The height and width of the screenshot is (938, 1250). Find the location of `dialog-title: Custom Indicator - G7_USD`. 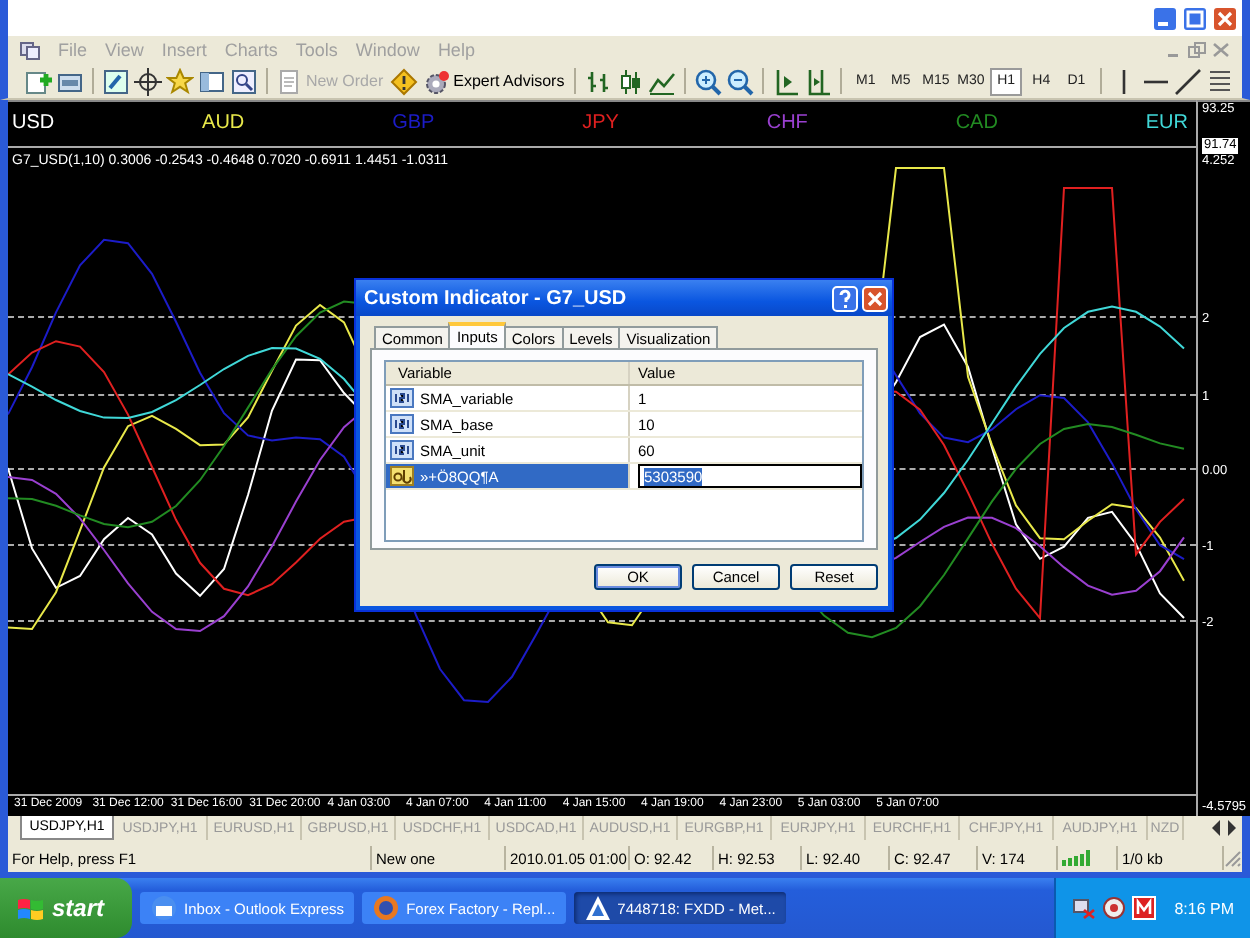

dialog-title: Custom Indicator - G7_USD is located at coordinates (495, 298).